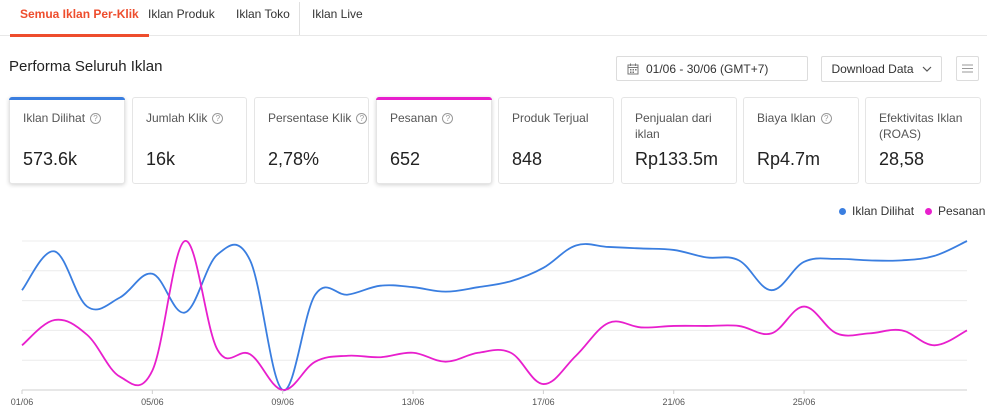 The image size is (987, 417). I want to click on metric-label: Persentase Klik?, so click(318, 118).